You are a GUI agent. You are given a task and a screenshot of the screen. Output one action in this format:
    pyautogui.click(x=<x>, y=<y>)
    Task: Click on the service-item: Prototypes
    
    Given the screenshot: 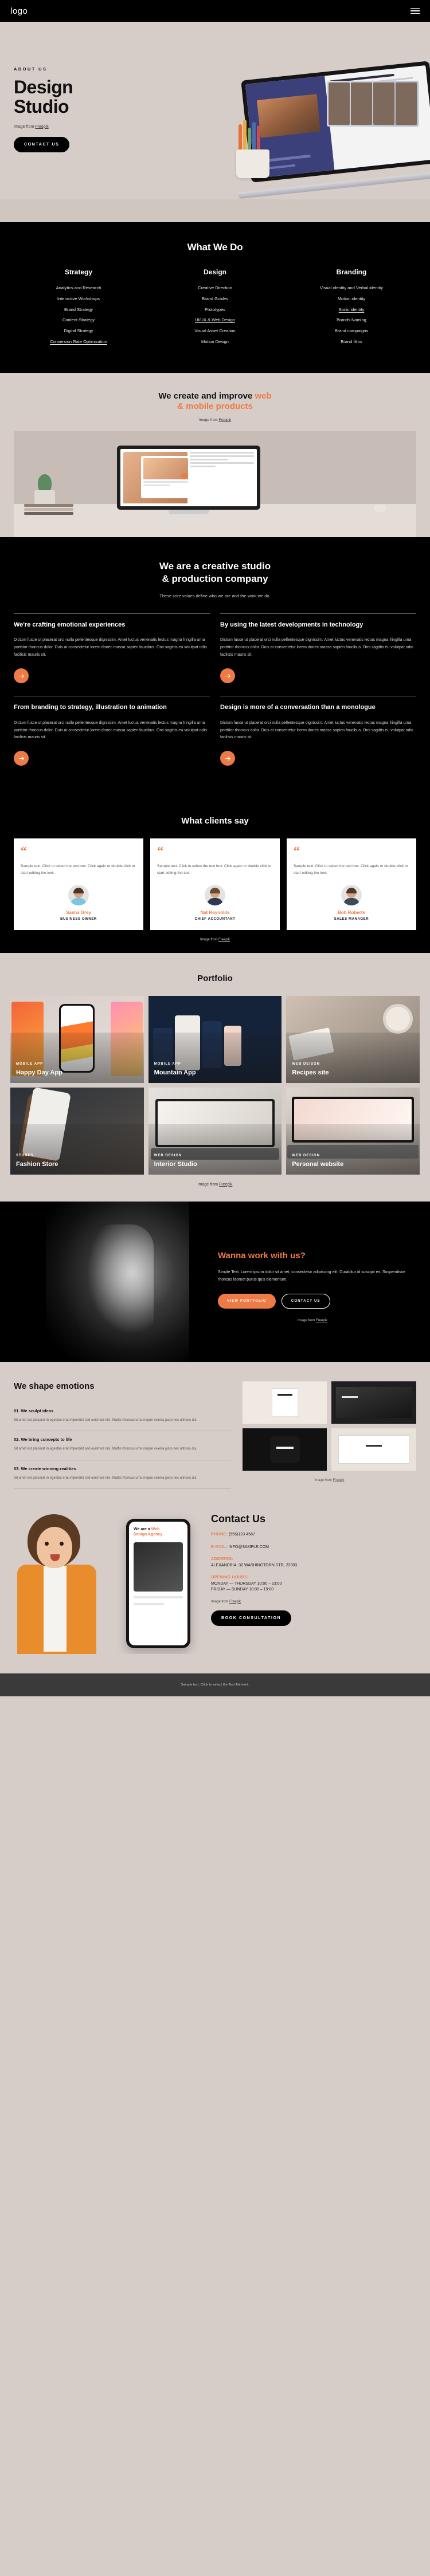 What is the action you would take?
    pyautogui.click(x=215, y=310)
    